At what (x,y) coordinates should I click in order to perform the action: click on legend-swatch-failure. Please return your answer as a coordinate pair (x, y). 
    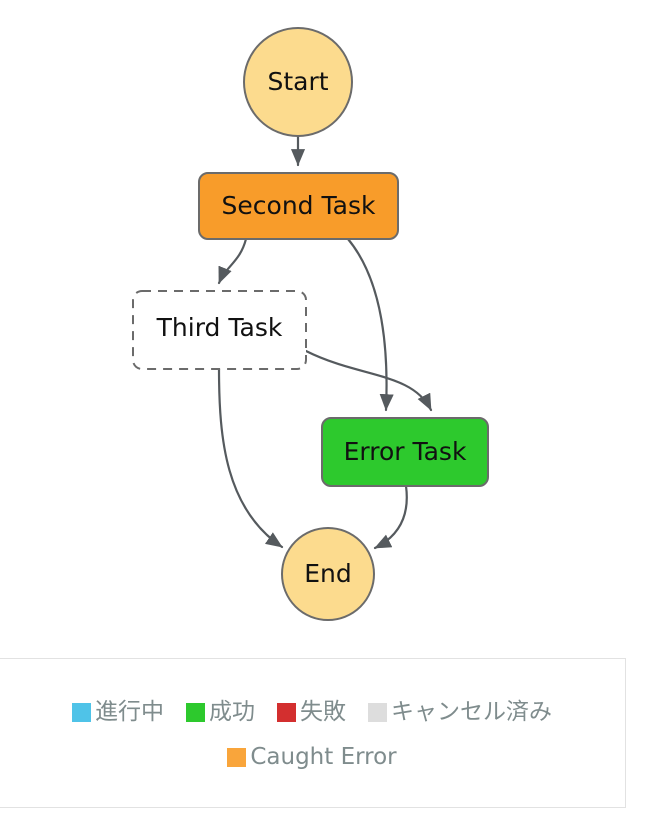
    Looking at the image, I should click on (286, 712).